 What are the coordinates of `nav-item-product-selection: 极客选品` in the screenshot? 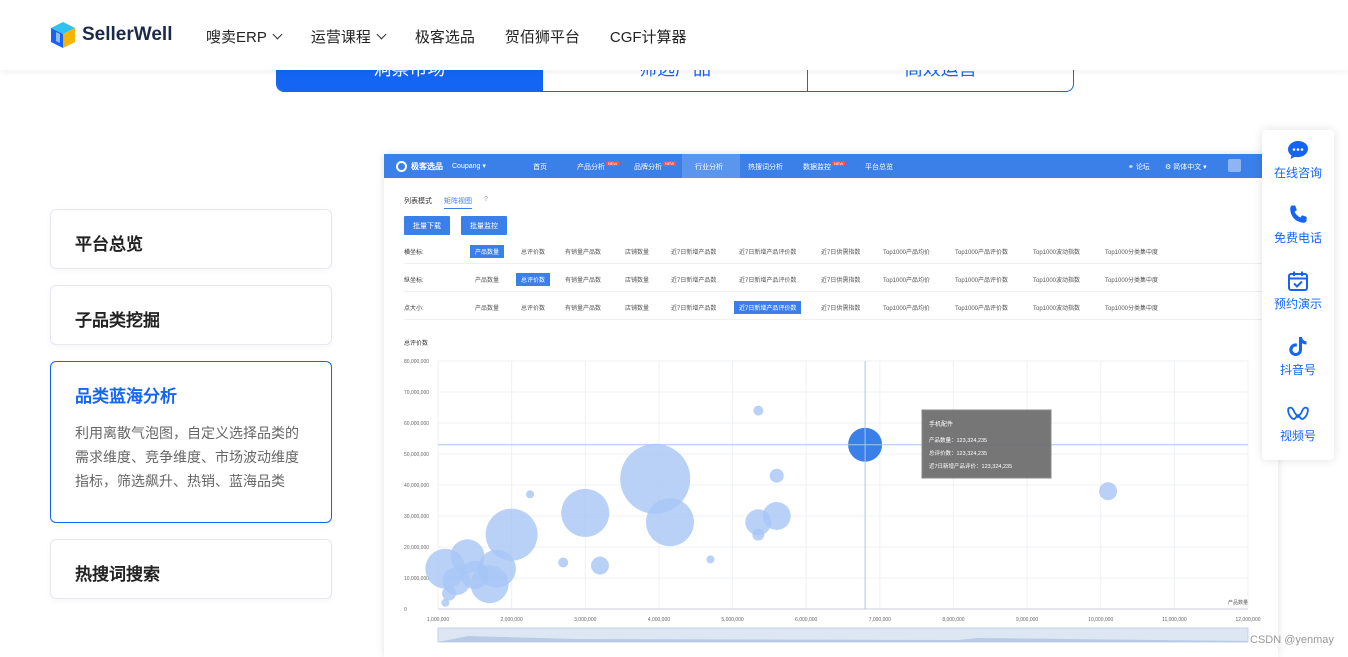 It's located at (445, 36).